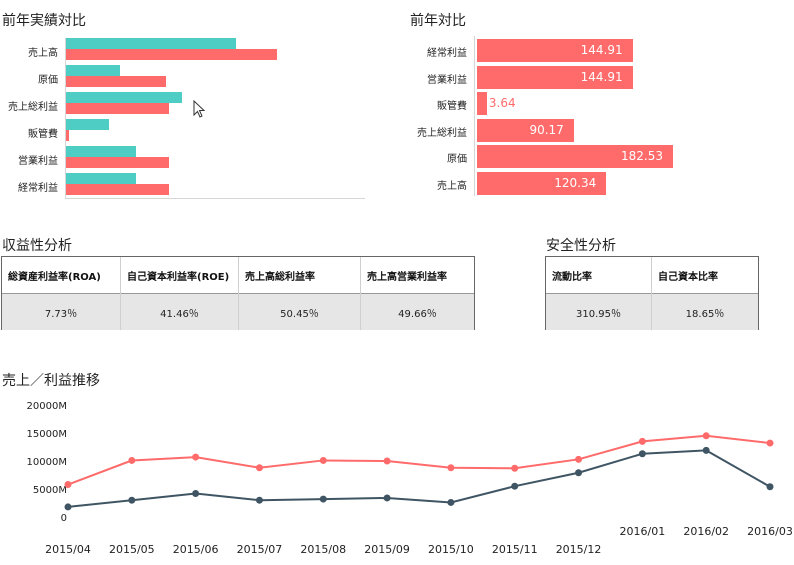  What do you see at coordinates (438, 21) in the screenshot?
I see `yoy-ratio-title: 前年対比` at bounding box center [438, 21].